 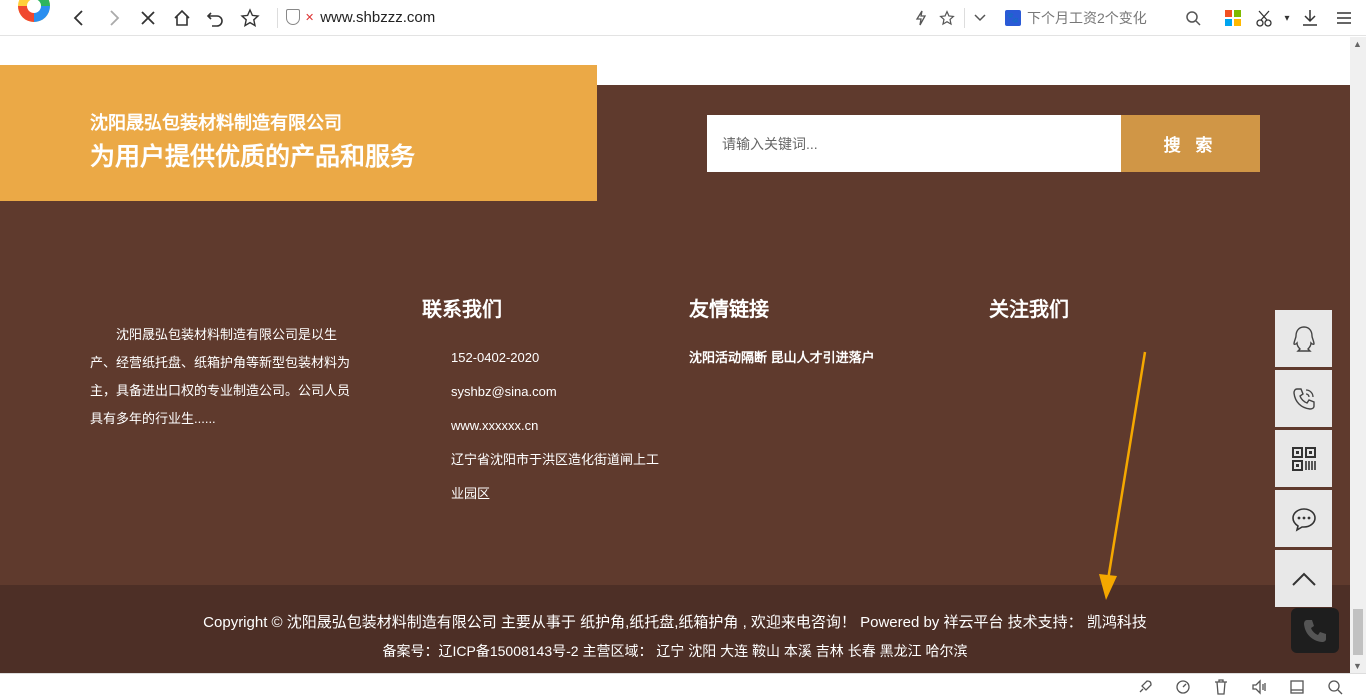 I want to click on handset-icon, so click(x=1315, y=630).